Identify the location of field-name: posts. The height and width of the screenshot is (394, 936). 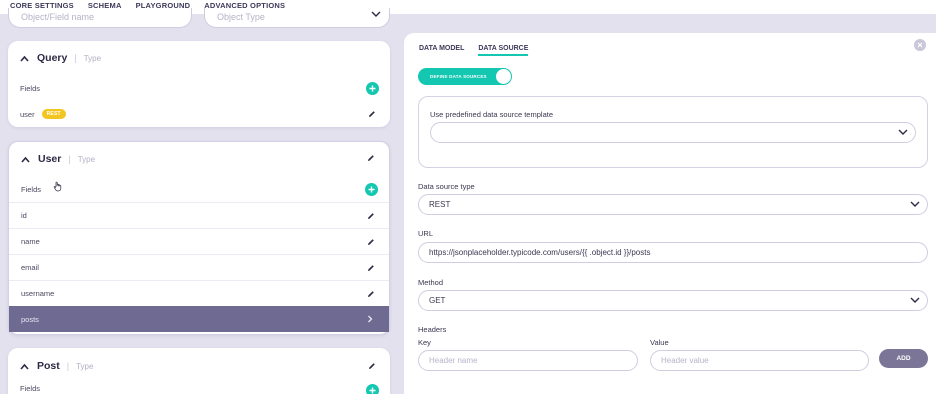
(30, 319).